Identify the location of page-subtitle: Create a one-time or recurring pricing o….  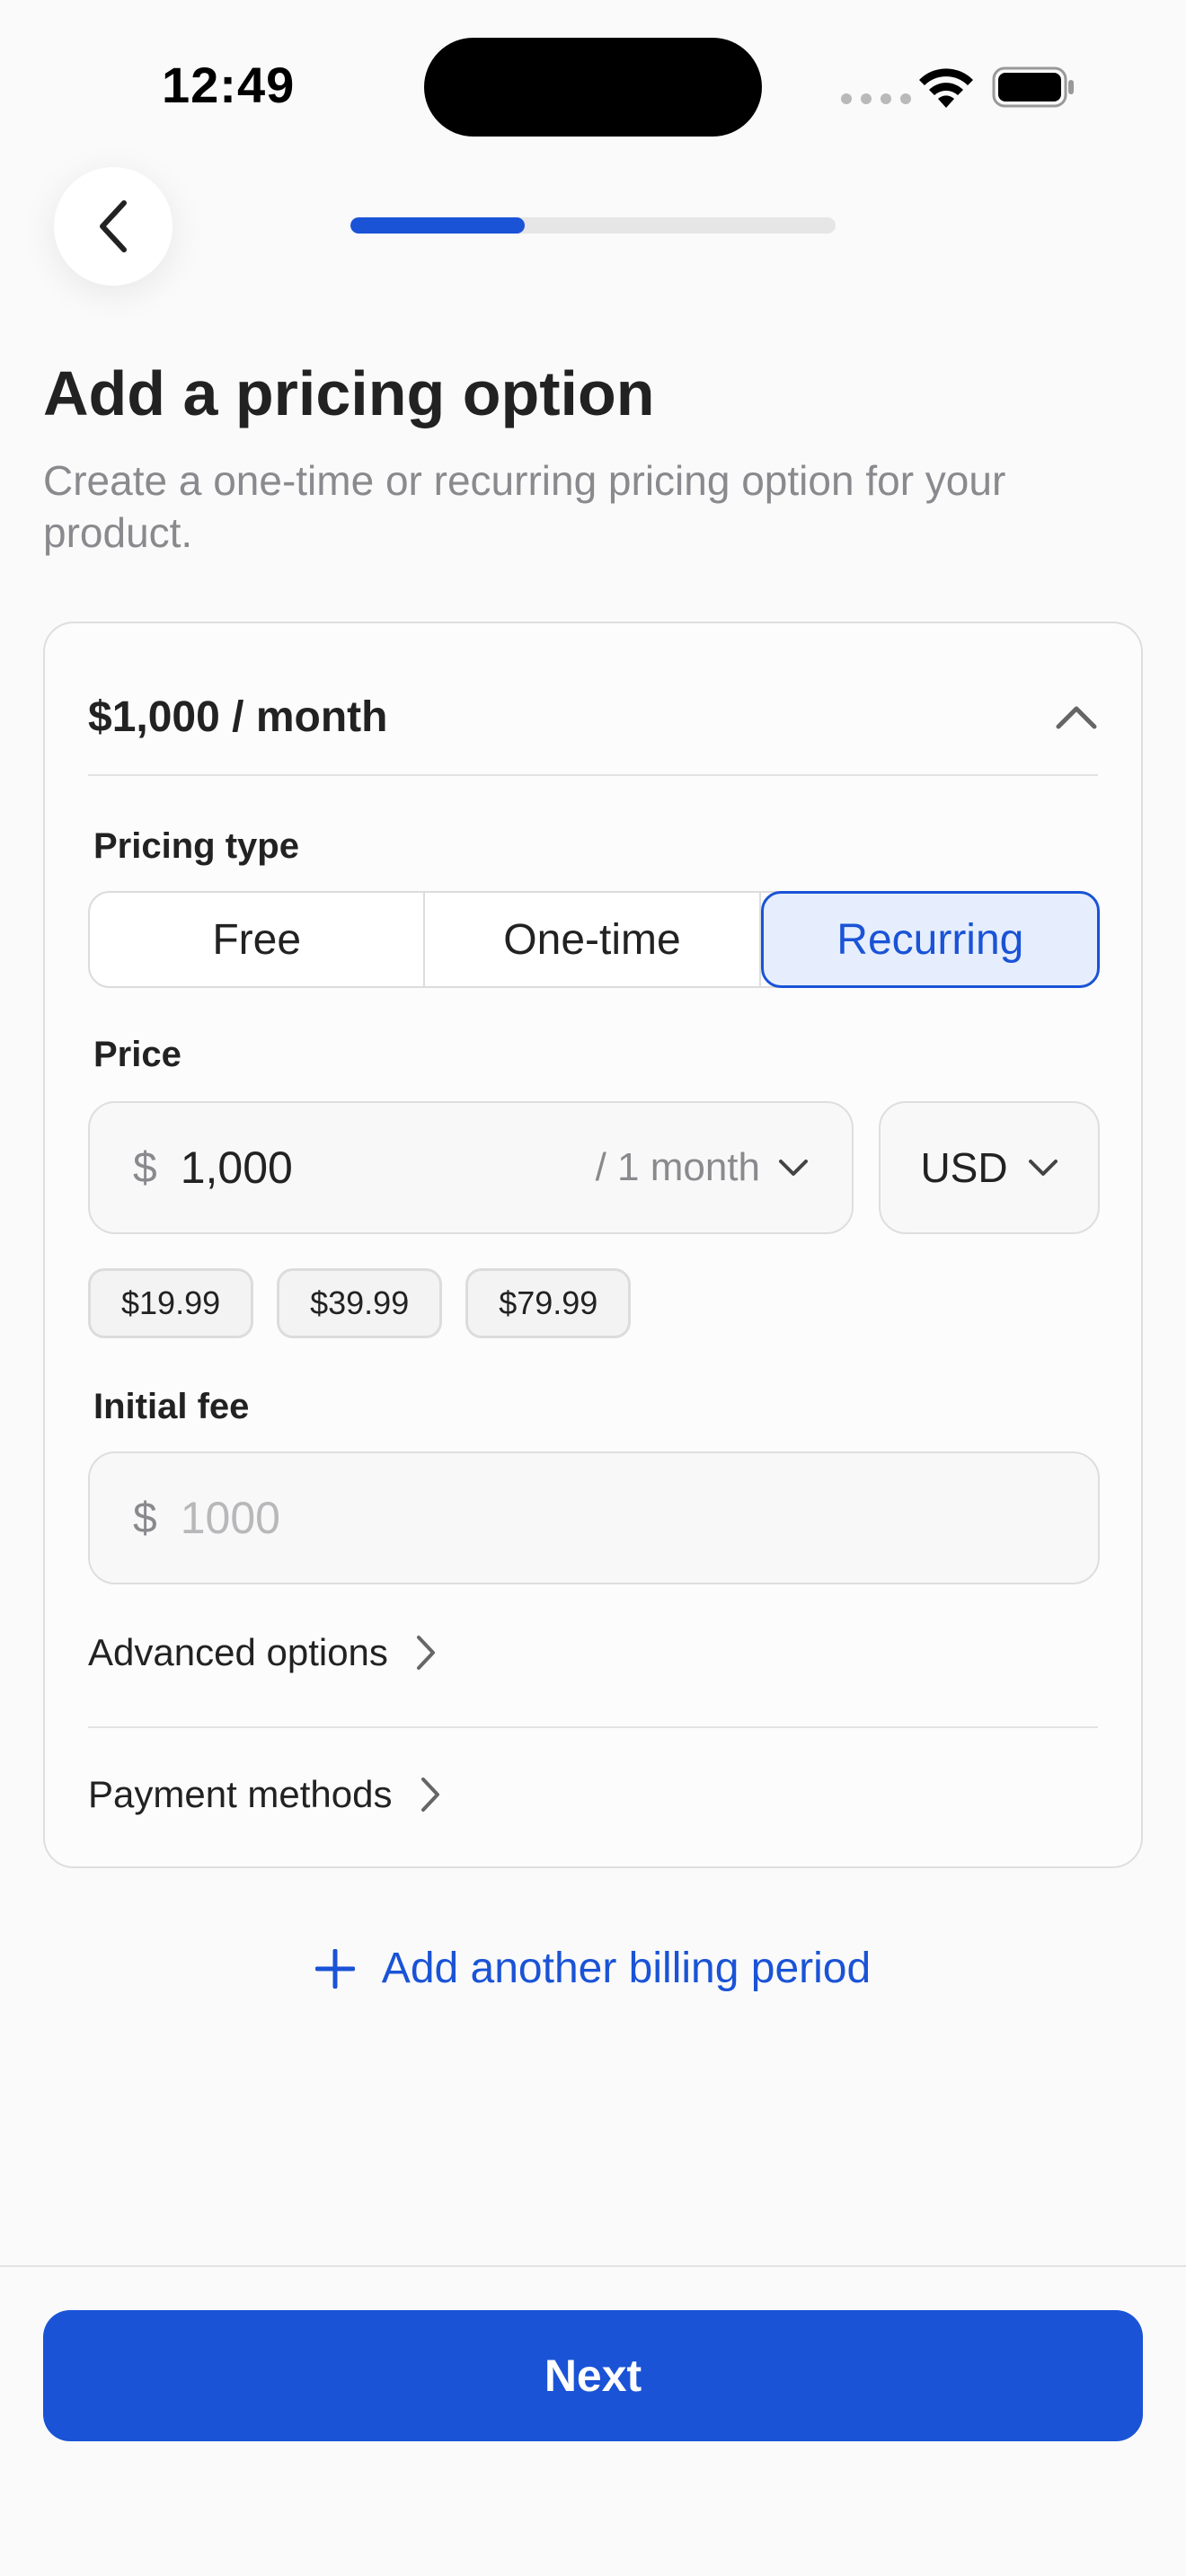
(524, 507).